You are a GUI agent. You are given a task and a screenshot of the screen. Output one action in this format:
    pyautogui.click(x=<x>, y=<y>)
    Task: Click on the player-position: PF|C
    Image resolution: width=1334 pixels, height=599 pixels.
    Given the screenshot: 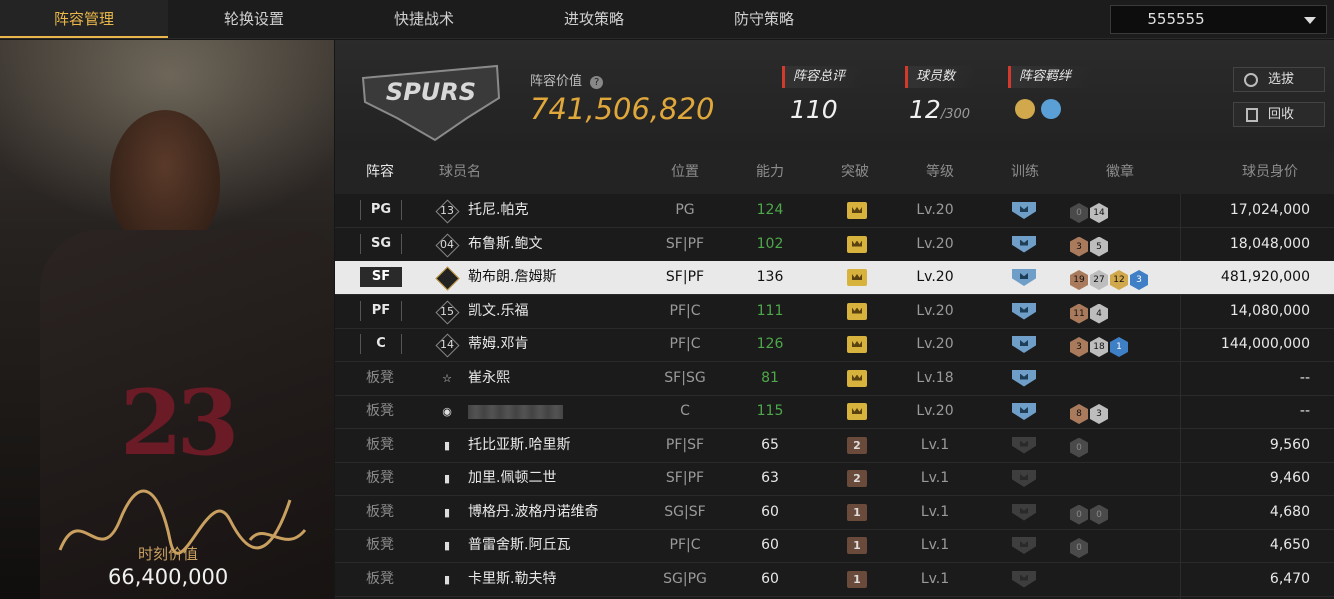 What is the action you would take?
    pyautogui.click(x=685, y=545)
    